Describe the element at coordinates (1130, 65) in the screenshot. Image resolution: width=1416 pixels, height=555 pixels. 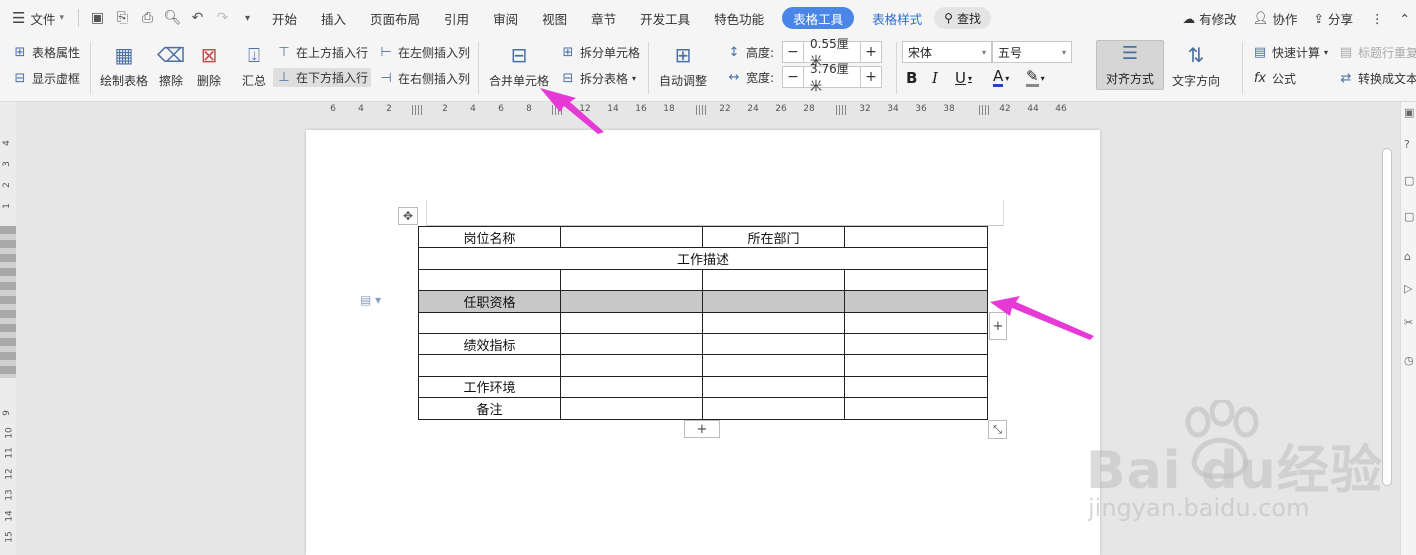
I see `align-button: ☰ 对齐方式` at that location.